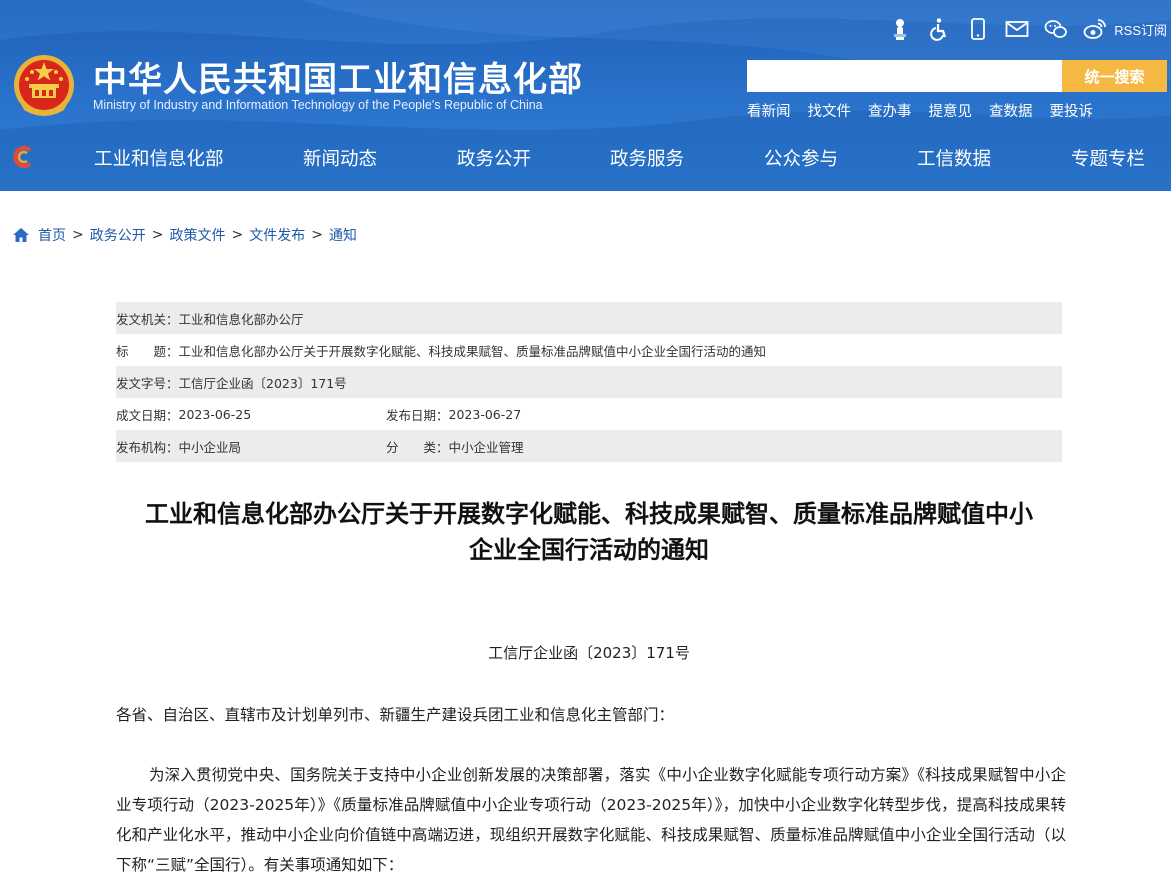  What do you see at coordinates (147, 415) in the screenshot?
I see `created-date-label: 成文日期：` at bounding box center [147, 415].